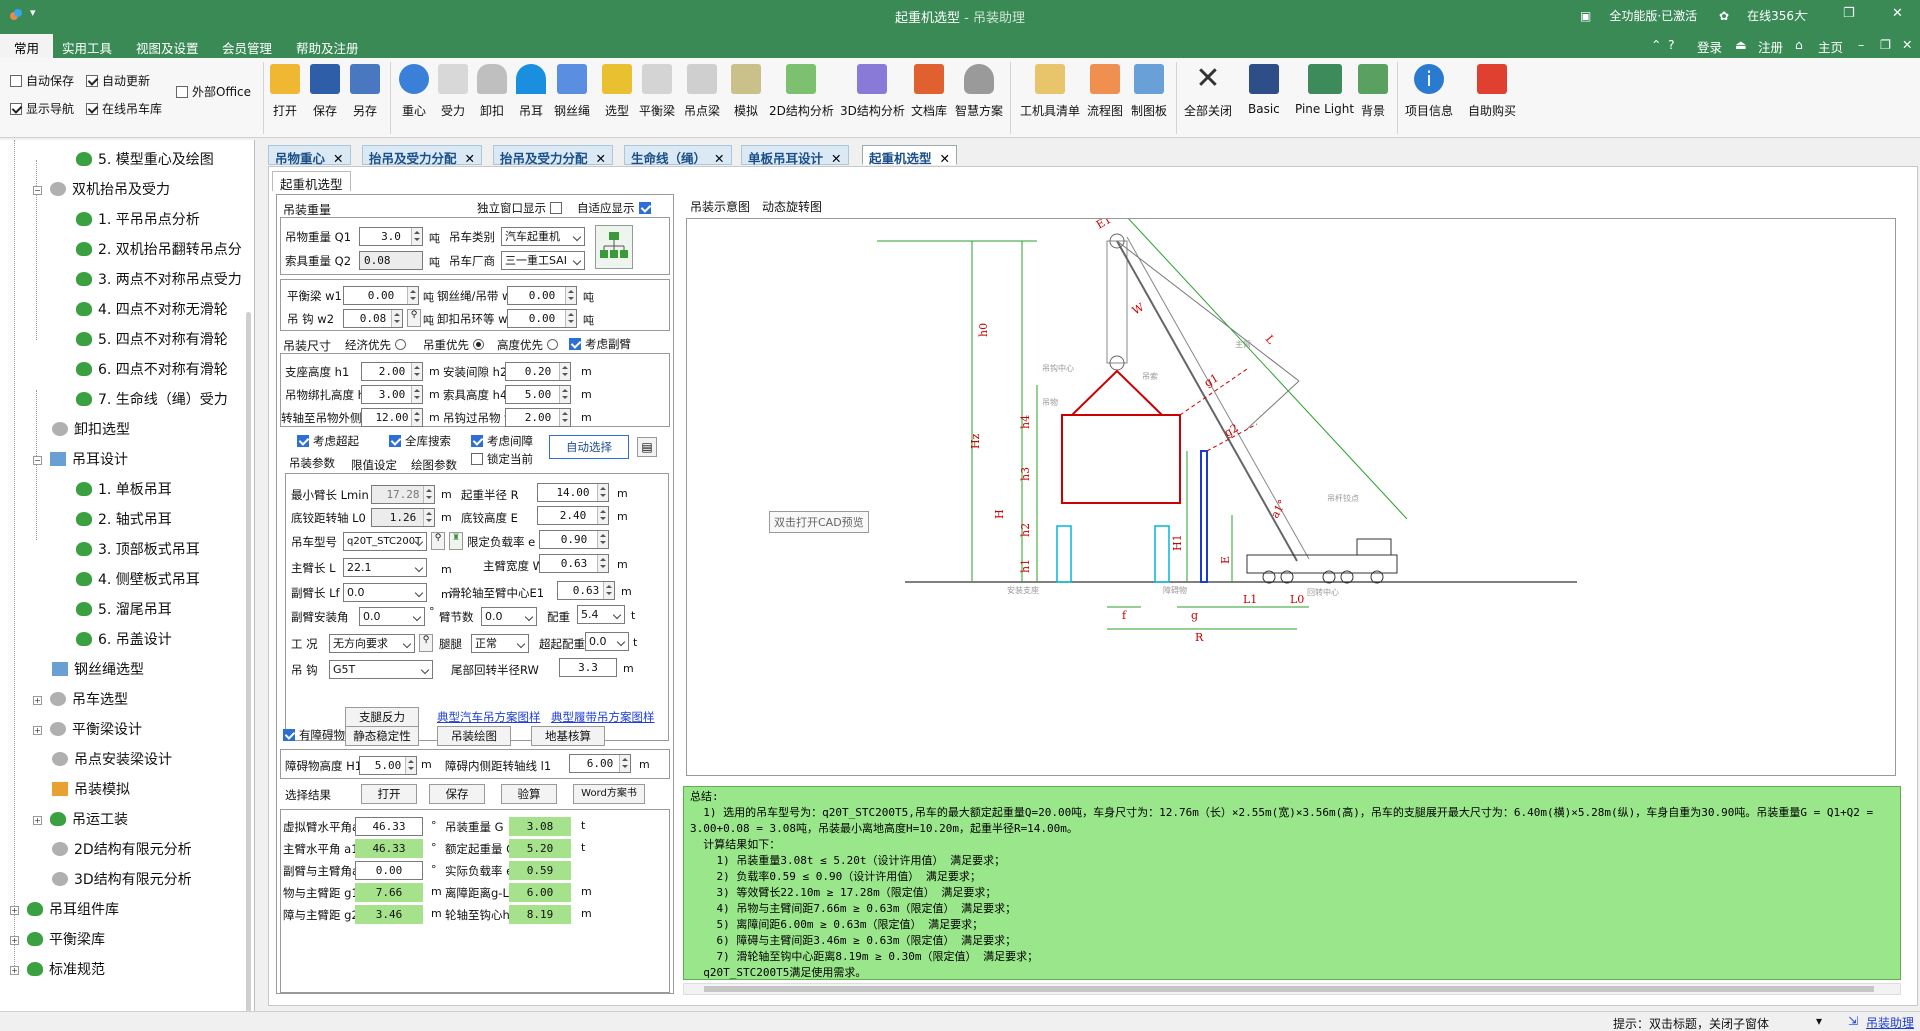 This screenshot has width=1920, height=1031. Describe the element at coordinates (389, 794) in the screenshot. I see `open-result-button: 打开` at that location.